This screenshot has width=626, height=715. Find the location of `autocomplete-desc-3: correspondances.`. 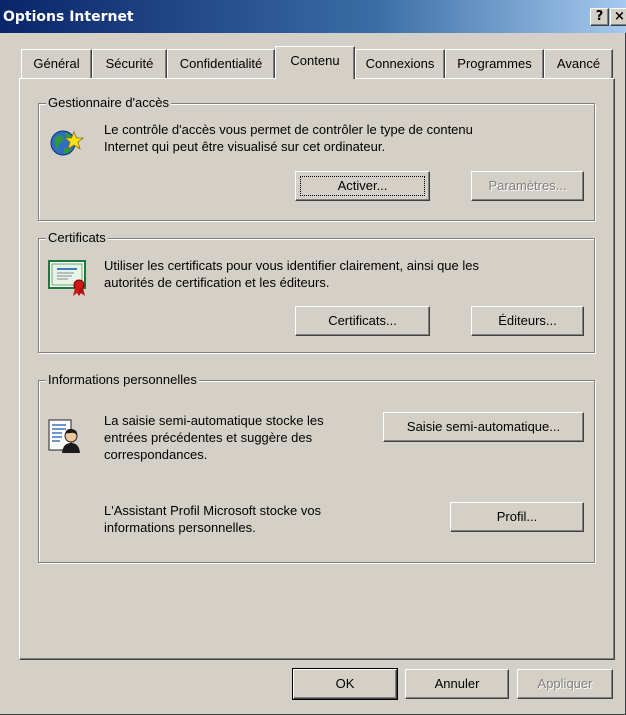

autocomplete-desc-3: correspondances. is located at coordinates (156, 454).